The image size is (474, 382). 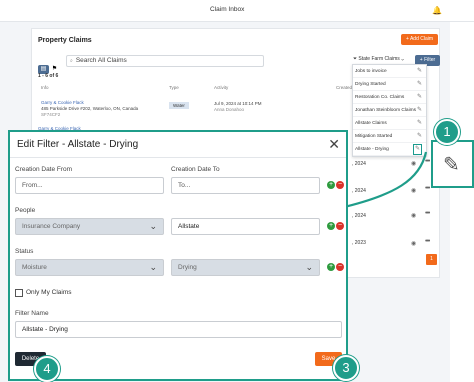 What do you see at coordinates (78, 144) in the screenshot?
I see `modal-title: Edit Filter - Allstate - Drying` at bounding box center [78, 144].